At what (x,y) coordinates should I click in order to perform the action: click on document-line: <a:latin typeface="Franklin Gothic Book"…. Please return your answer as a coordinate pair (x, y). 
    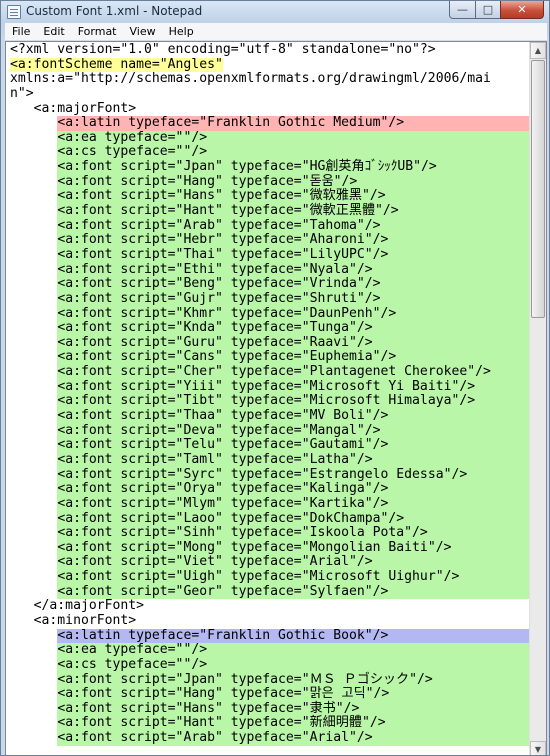
    Looking at the image, I should click on (270, 636).